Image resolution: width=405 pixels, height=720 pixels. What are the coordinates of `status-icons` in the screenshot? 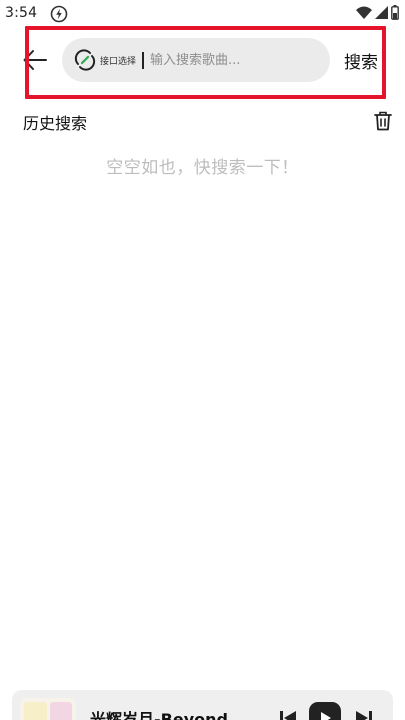 It's located at (377, 12).